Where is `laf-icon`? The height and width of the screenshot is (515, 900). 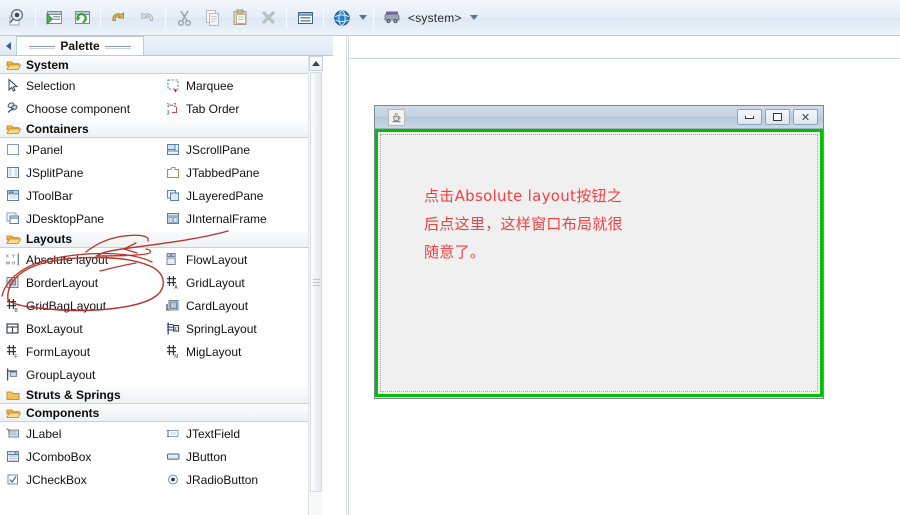 laf-icon is located at coordinates (392, 18).